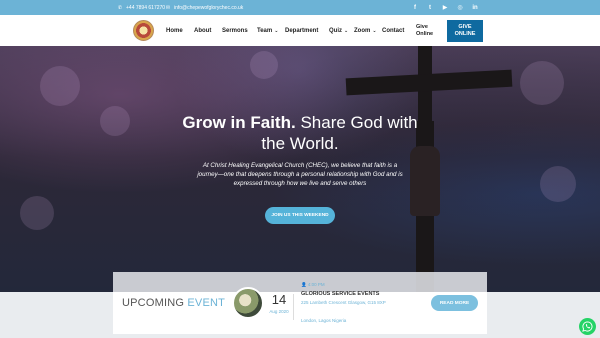 The height and width of the screenshot is (338, 600). Describe the element at coordinates (304, 284) in the screenshot. I see `user-icon: 👤` at that location.